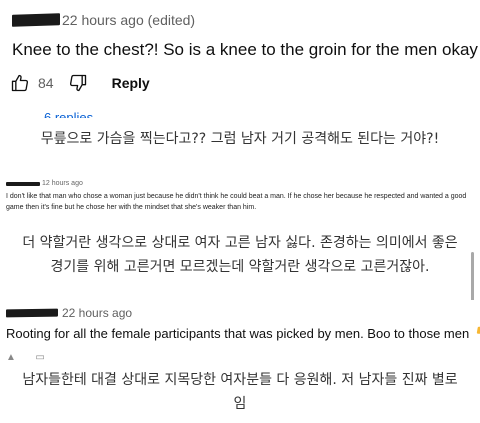 This screenshot has height=423, width=480. I want to click on comment-timestamp: 22 hours ago (edited), so click(129, 20).